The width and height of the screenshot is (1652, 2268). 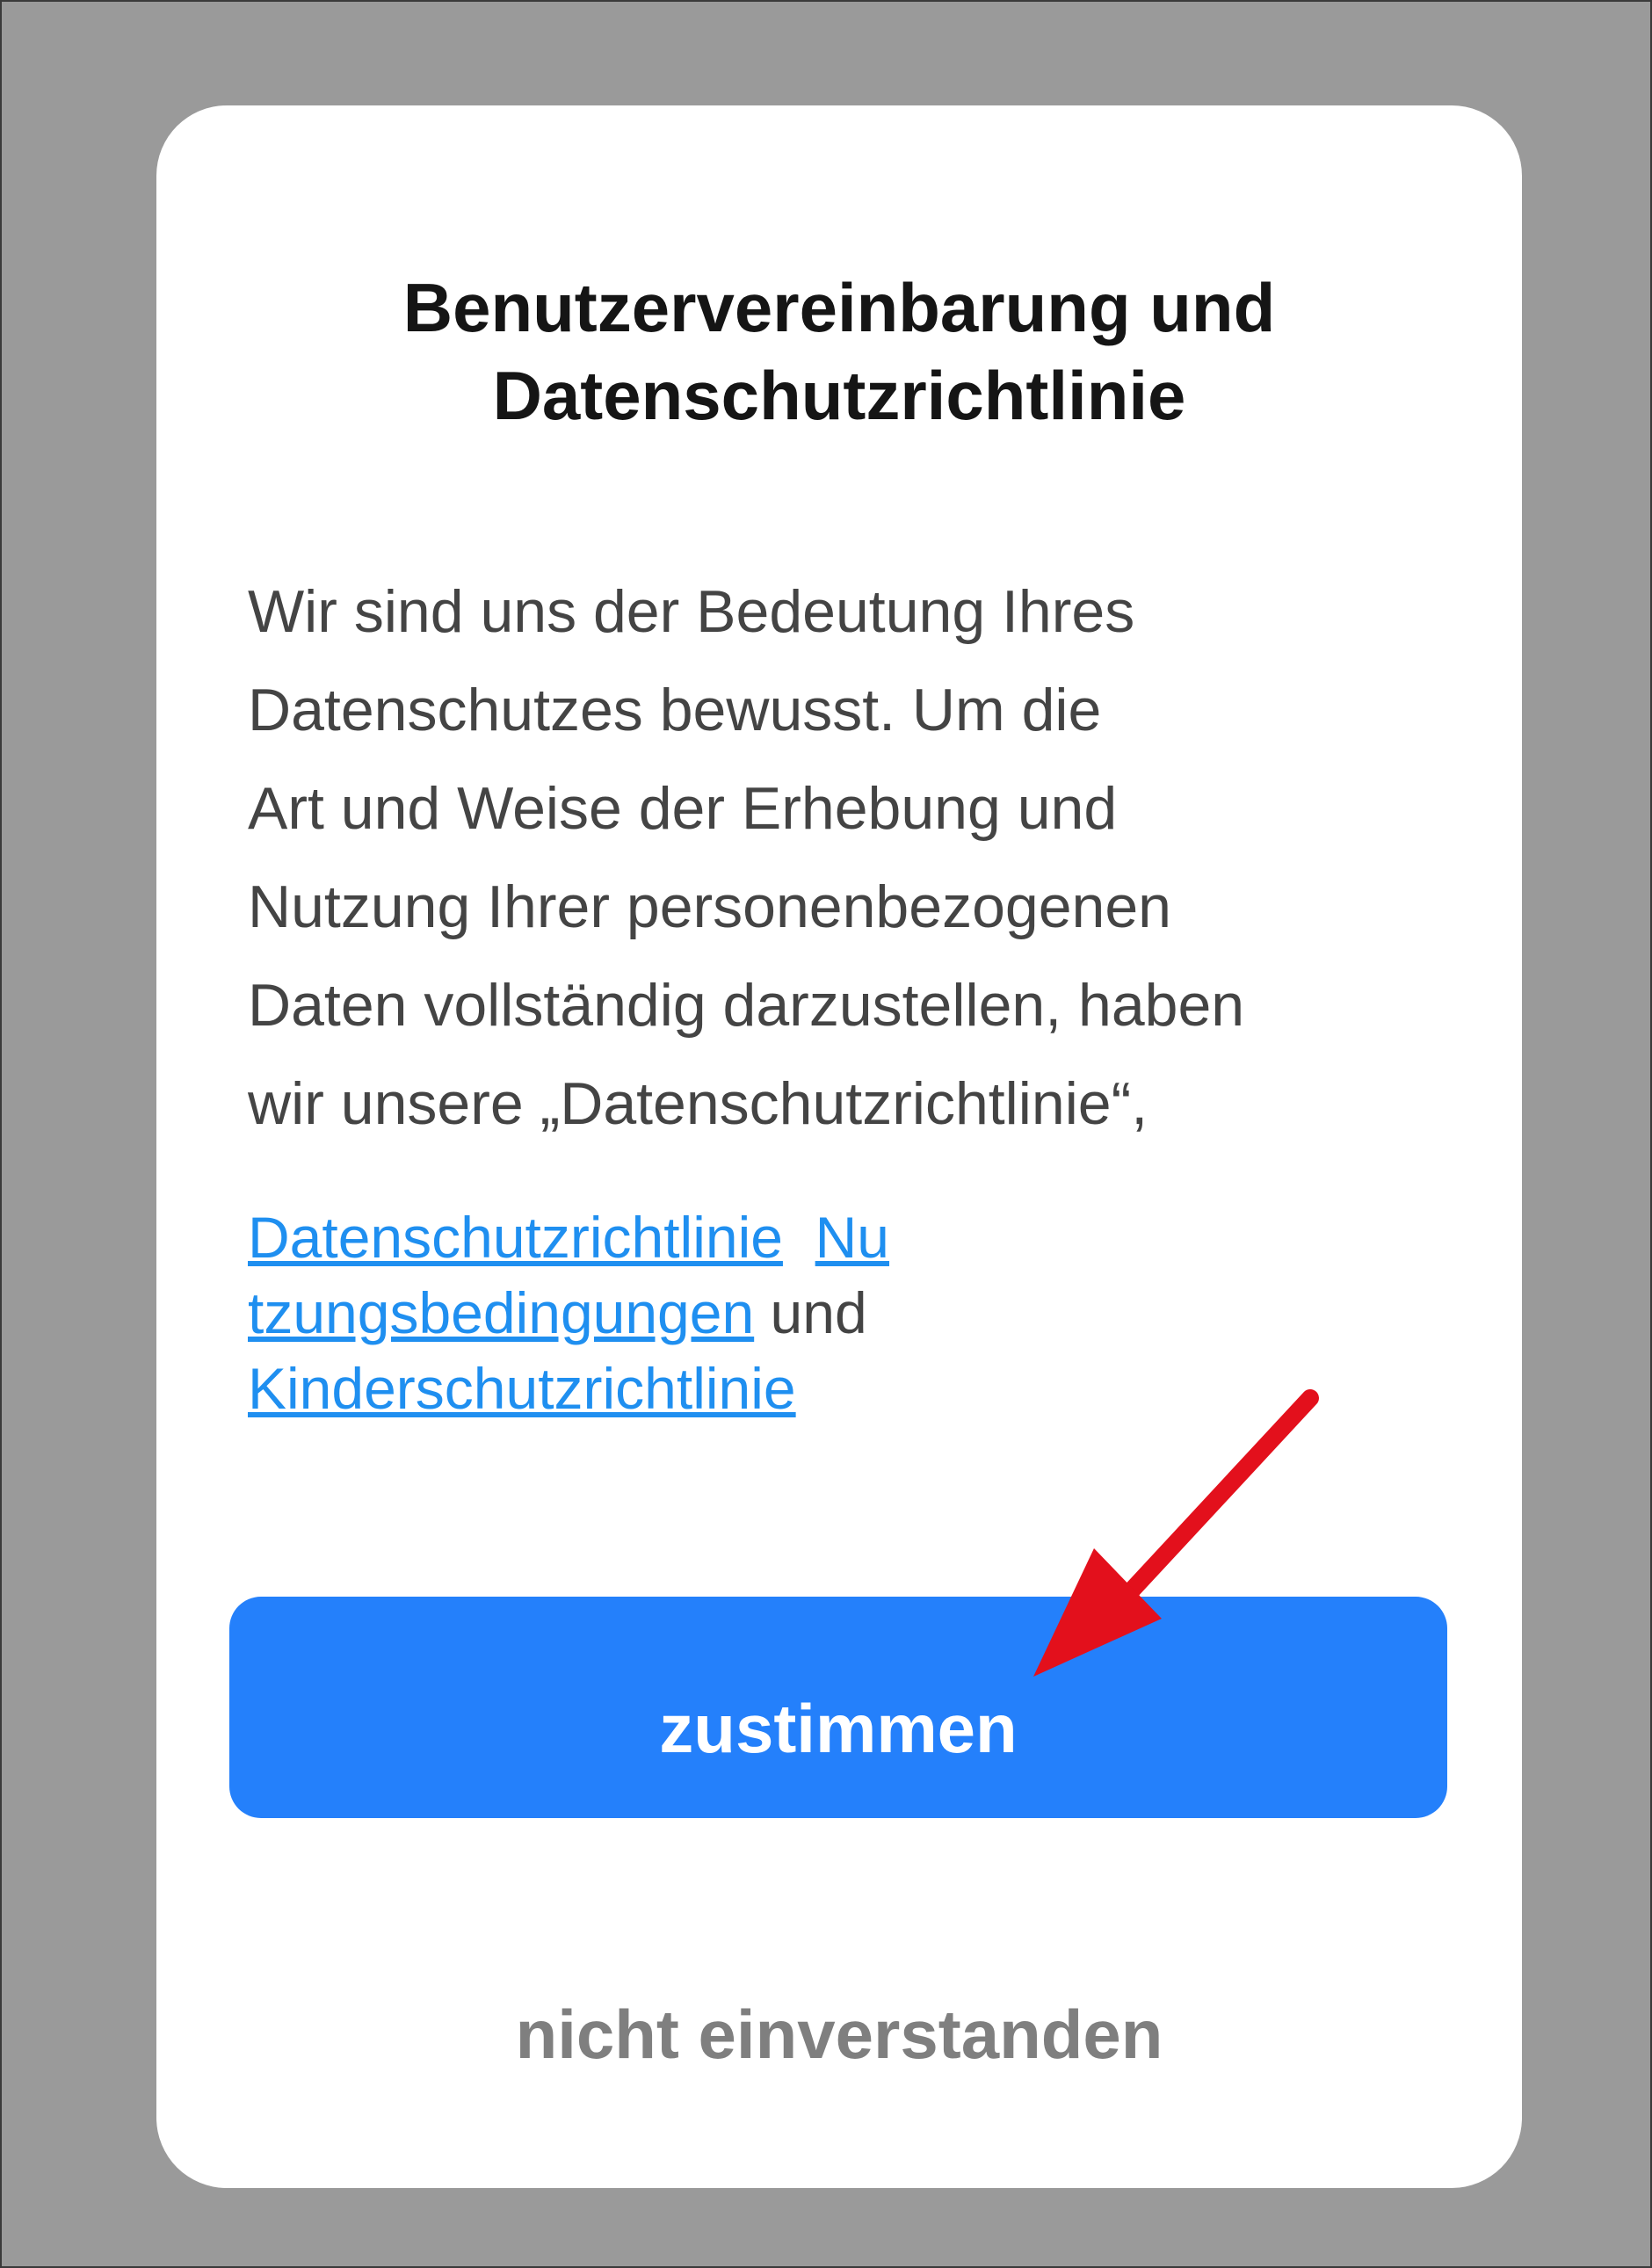 I want to click on terms-of-use-link-part-2: tzungsbedingungen, so click(x=501, y=1312).